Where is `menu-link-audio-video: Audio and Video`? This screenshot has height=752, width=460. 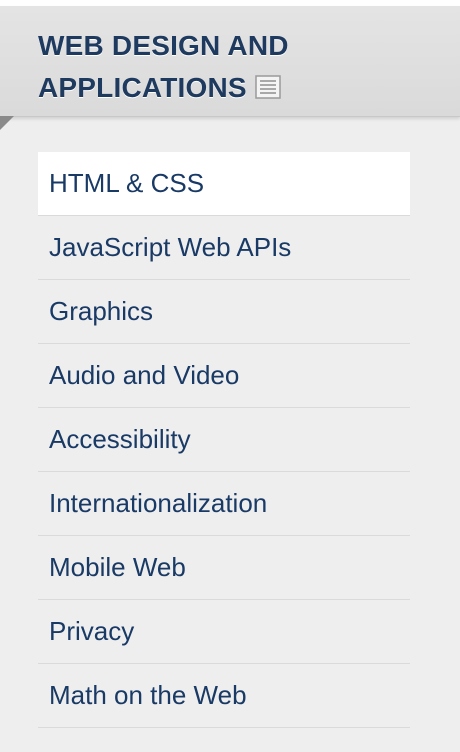 menu-link-audio-video: Audio and Video is located at coordinates (224, 375).